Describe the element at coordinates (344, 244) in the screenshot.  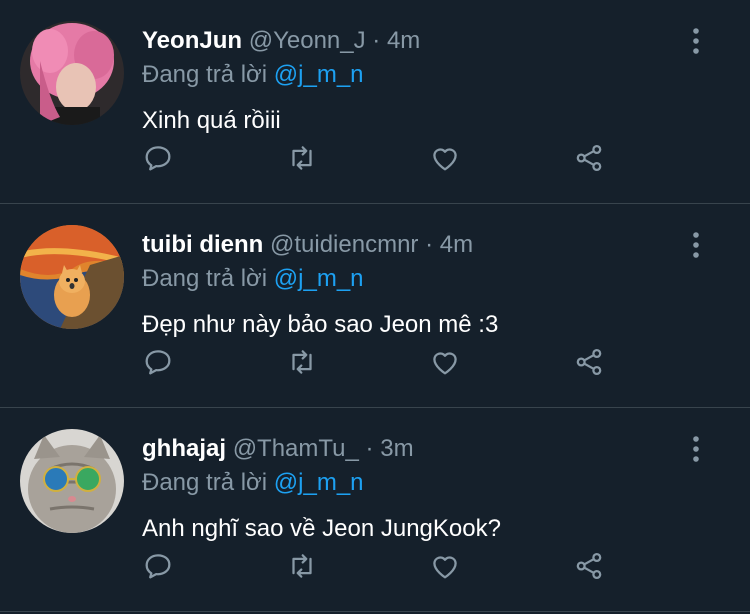
I see `user-handle: @tuidiencmnr` at that location.